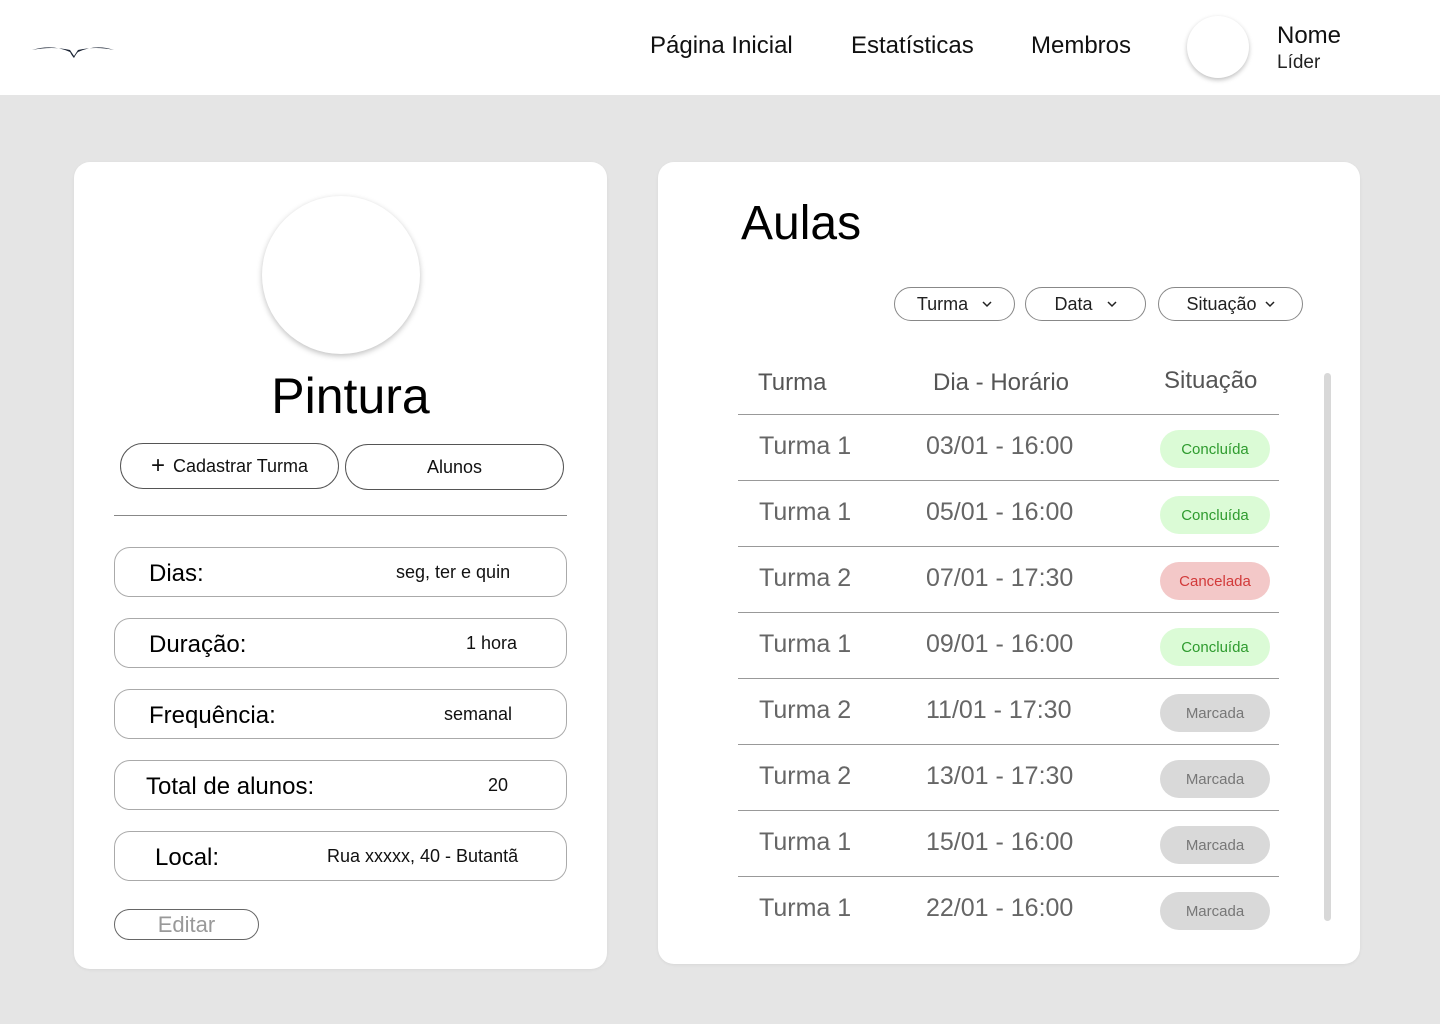  What do you see at coordinates (423, 856) in the screenshot?
I see `info-value: Rua xxxxx, 40 - Butantã` at bounding box center [423, 856].